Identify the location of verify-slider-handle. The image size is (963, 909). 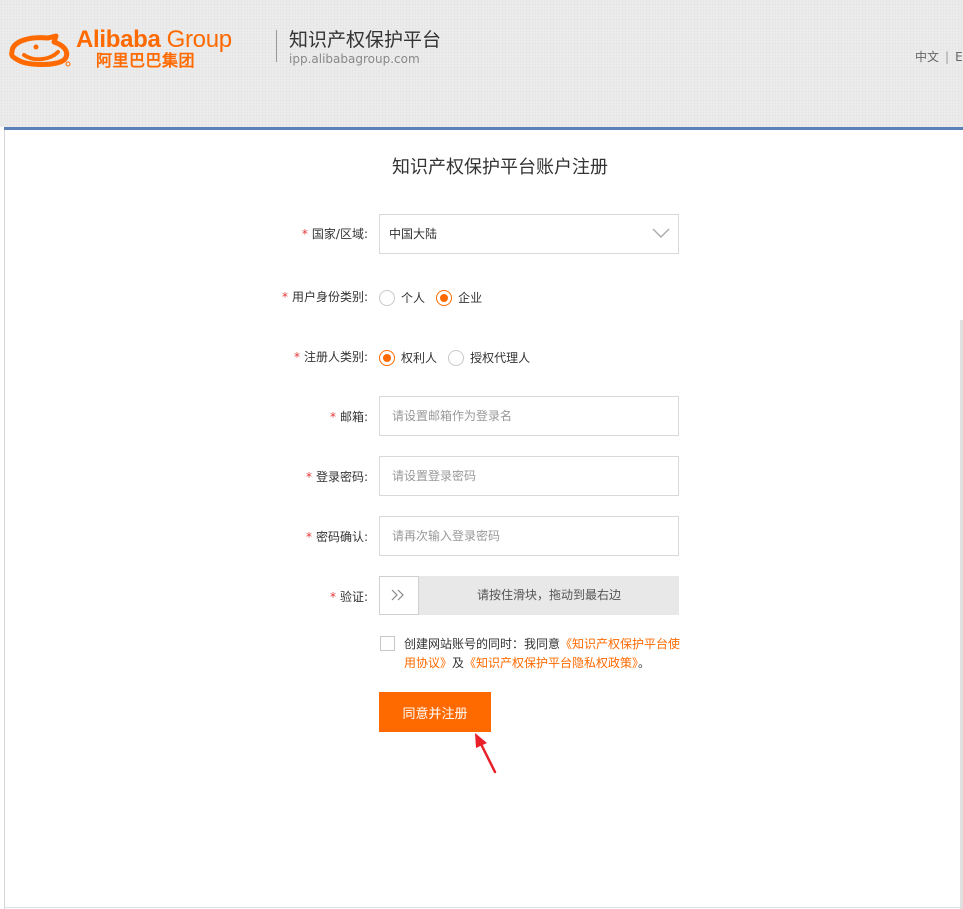
(399, 595).